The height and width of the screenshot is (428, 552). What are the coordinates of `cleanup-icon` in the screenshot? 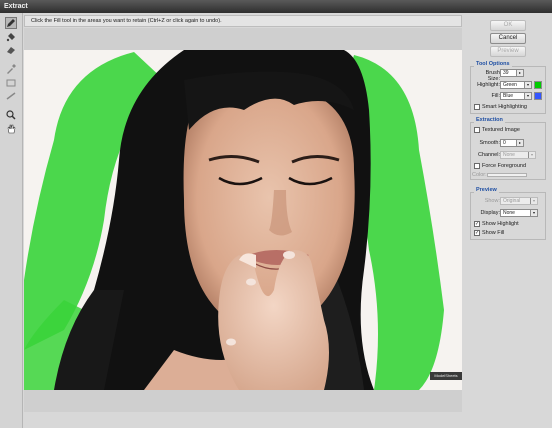 It's located at (11, 83).